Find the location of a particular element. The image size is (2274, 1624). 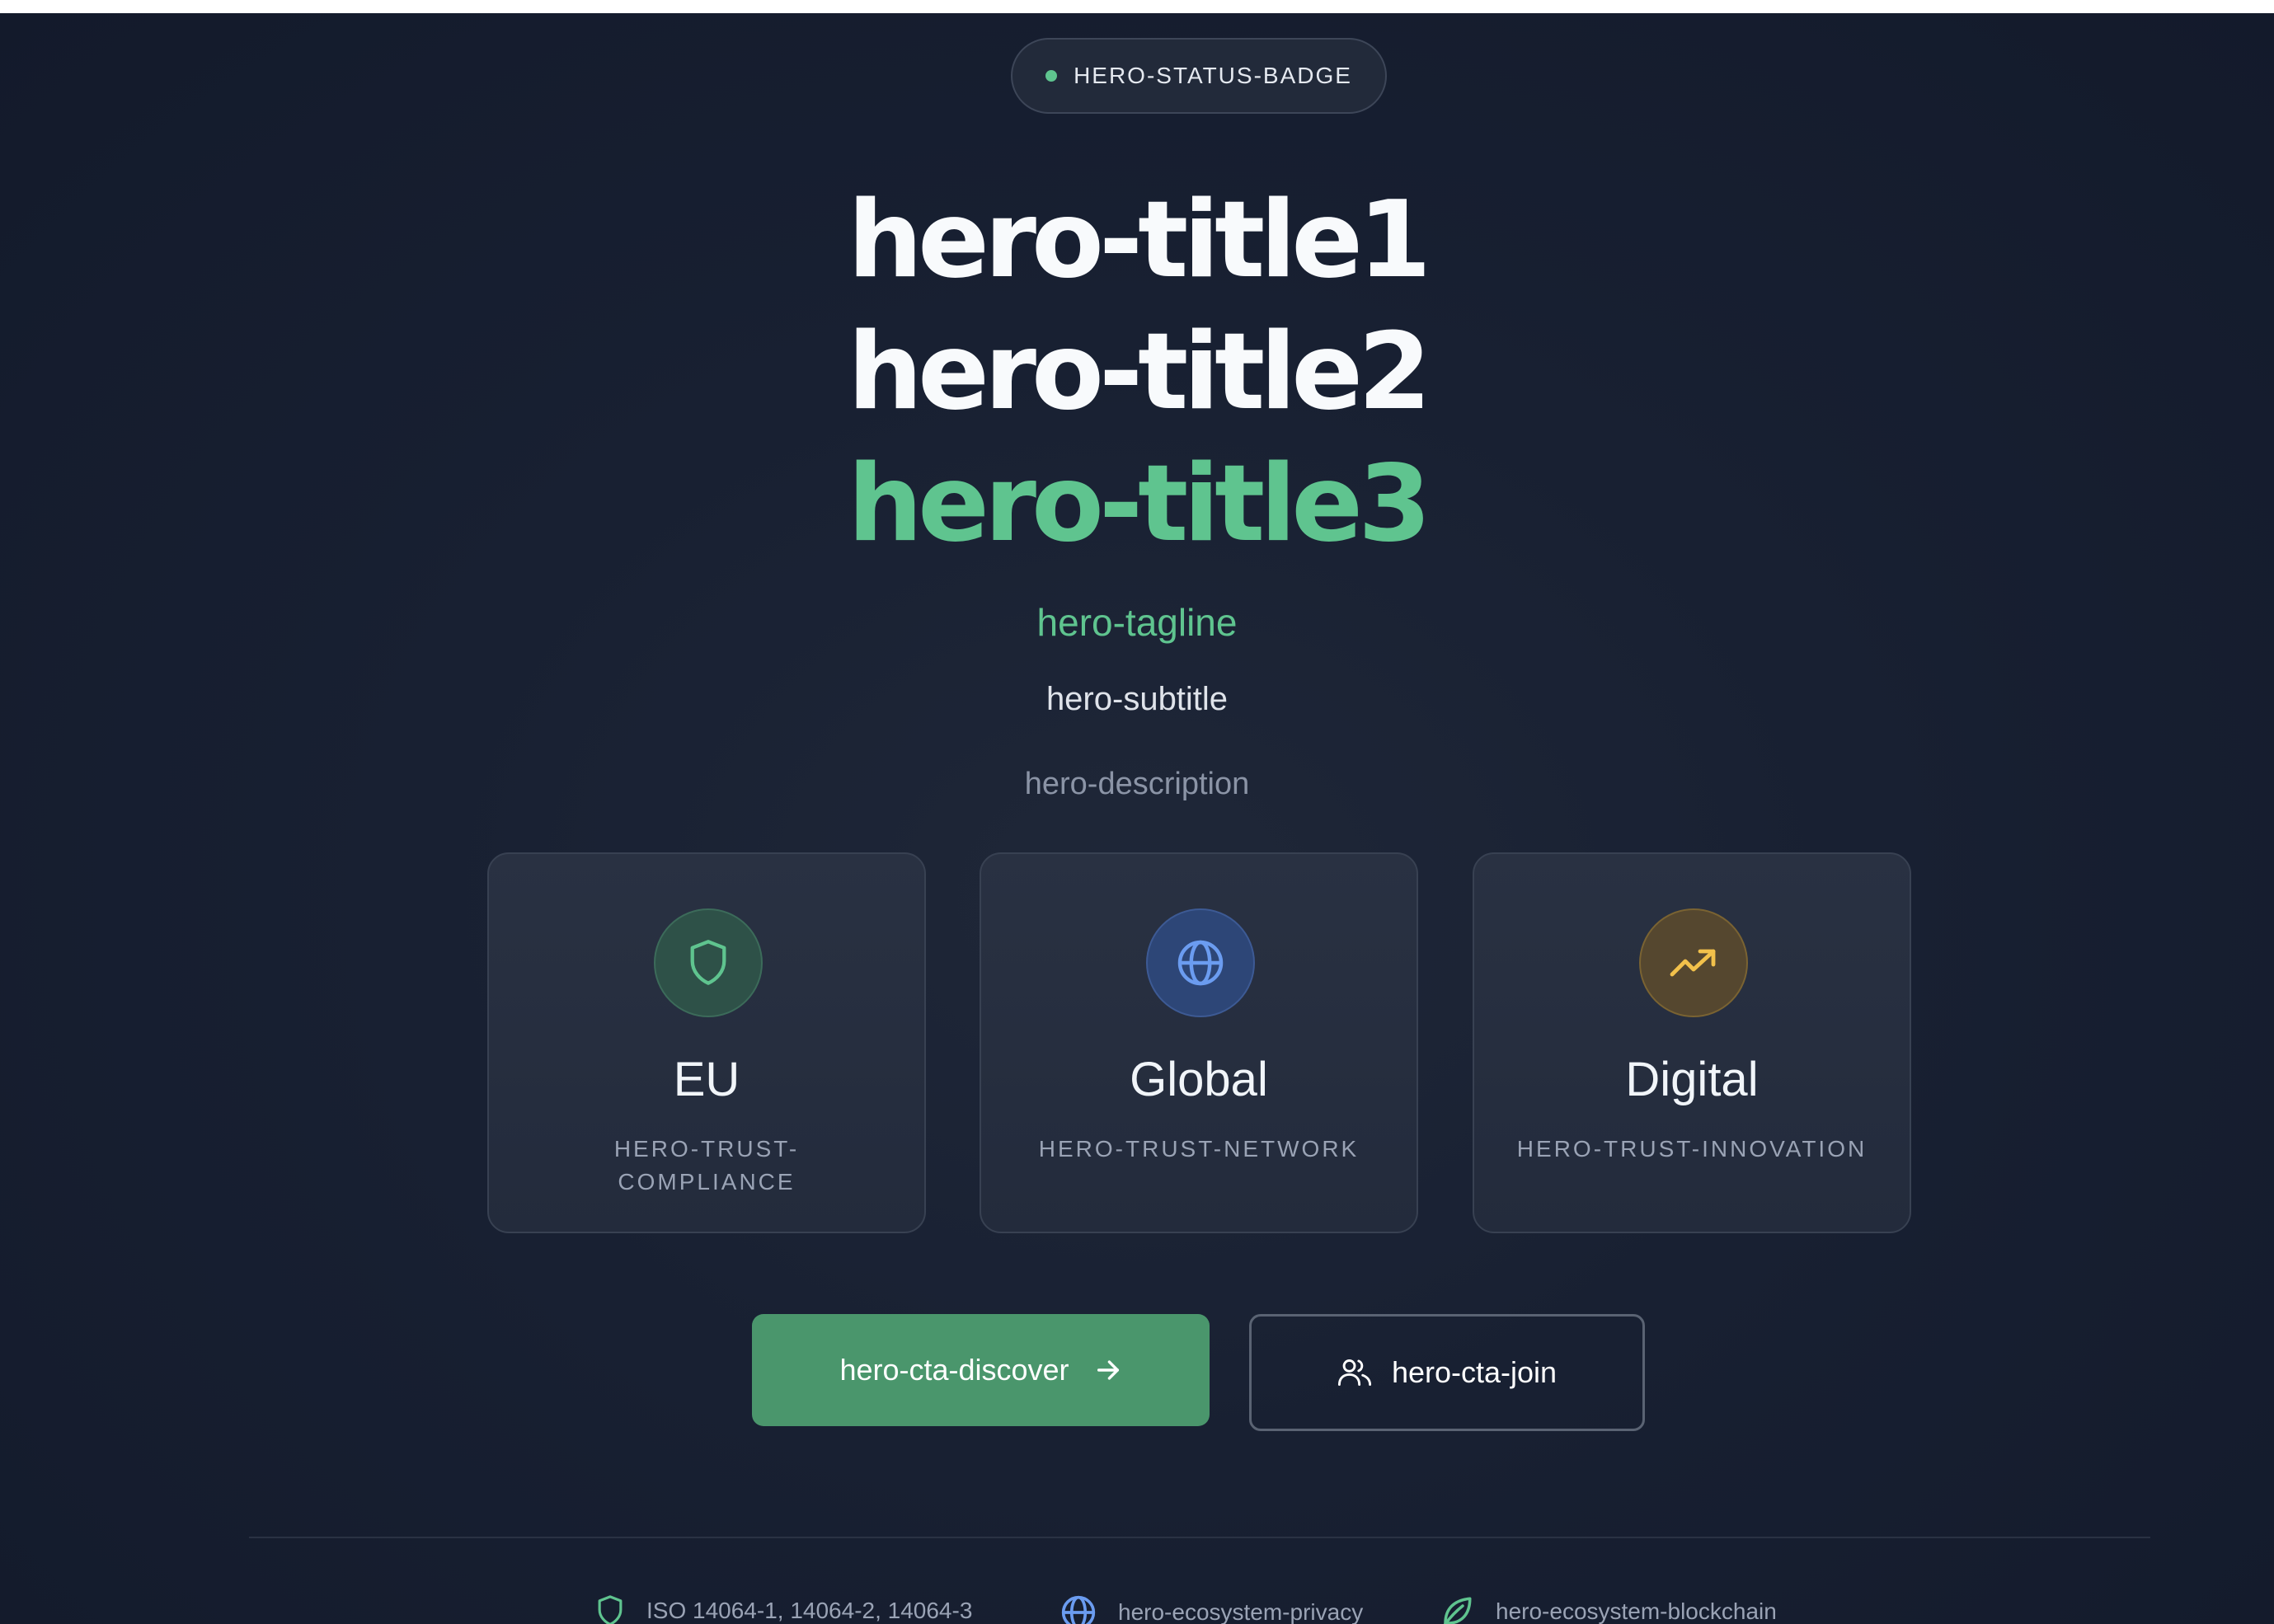

trust-card-label: HERO-TRUST-COMPLIANCE is located at coordinates (706, 1166).